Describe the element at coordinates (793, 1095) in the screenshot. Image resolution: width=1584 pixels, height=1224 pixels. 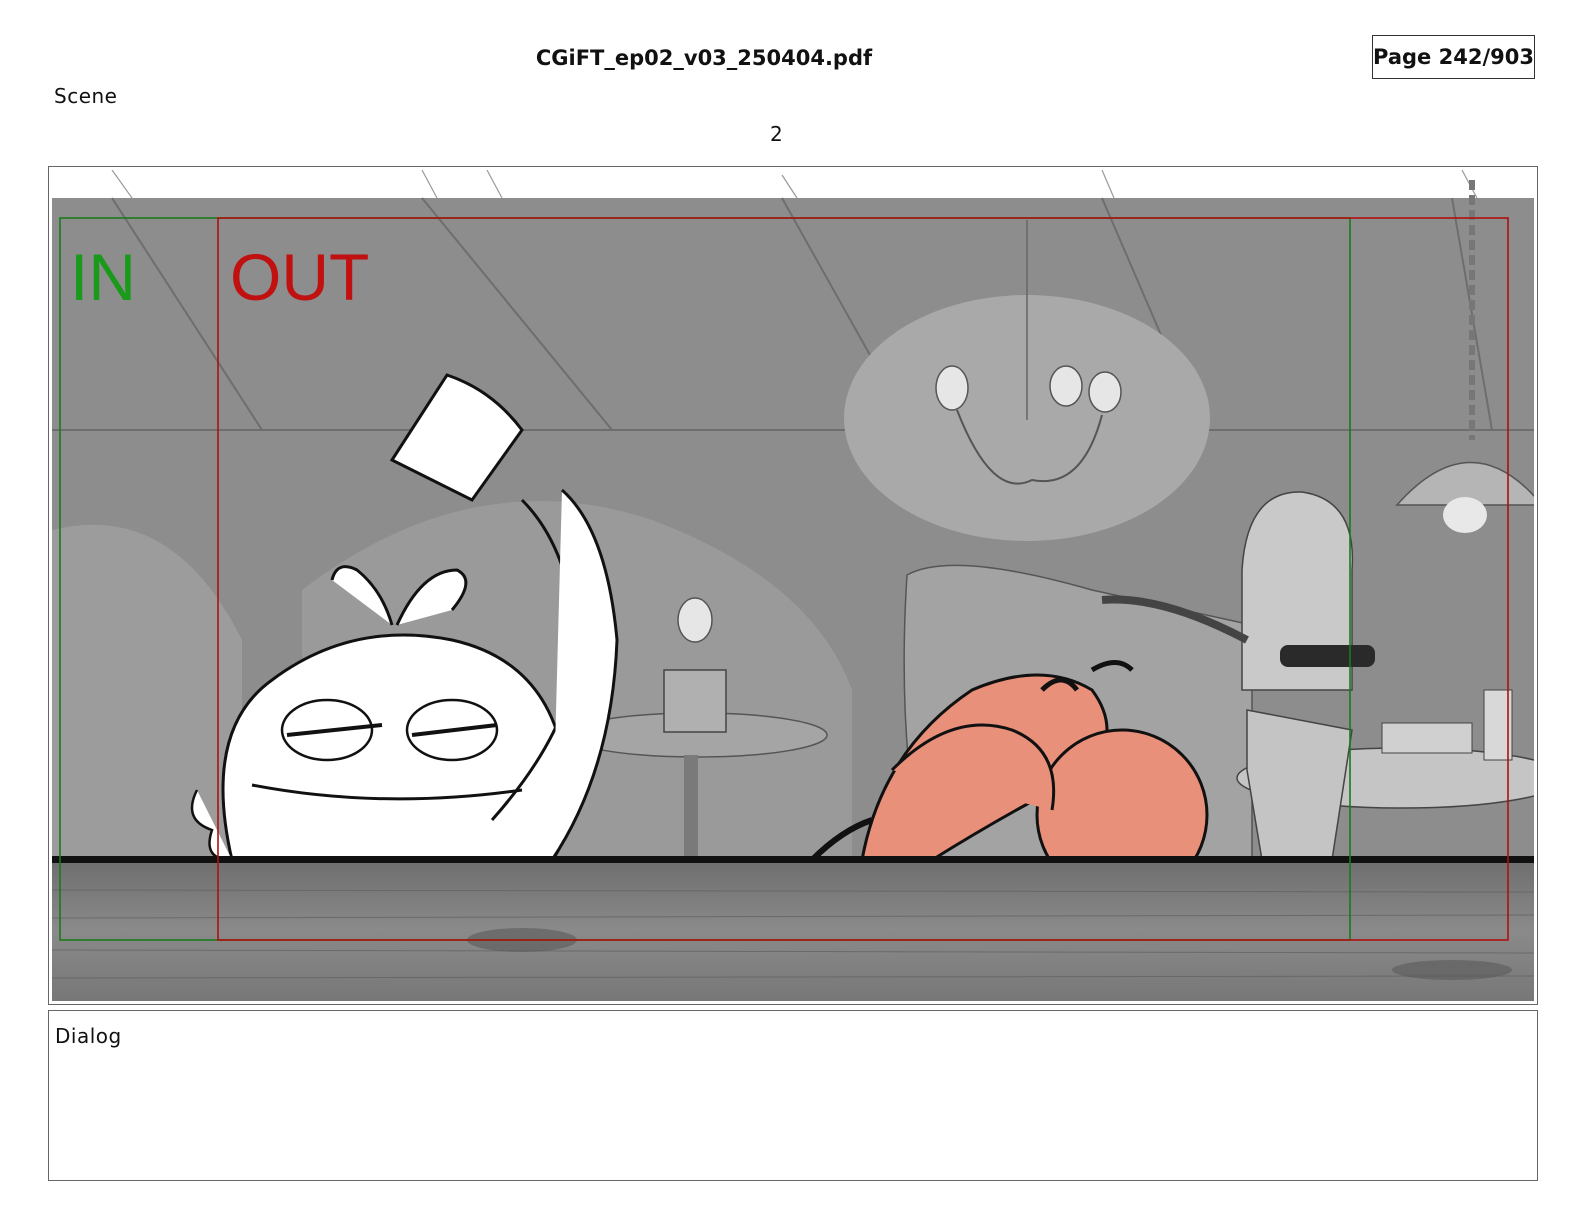
I see `dialog-box: Dialog` at that location.